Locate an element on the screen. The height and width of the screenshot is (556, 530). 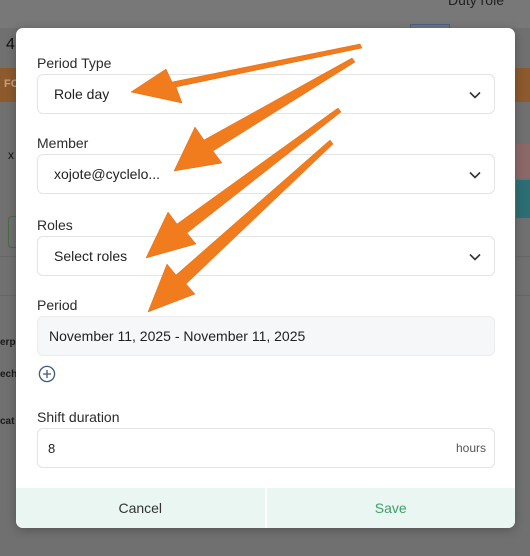
background-number: 4 is located at coordinates (10, 44).